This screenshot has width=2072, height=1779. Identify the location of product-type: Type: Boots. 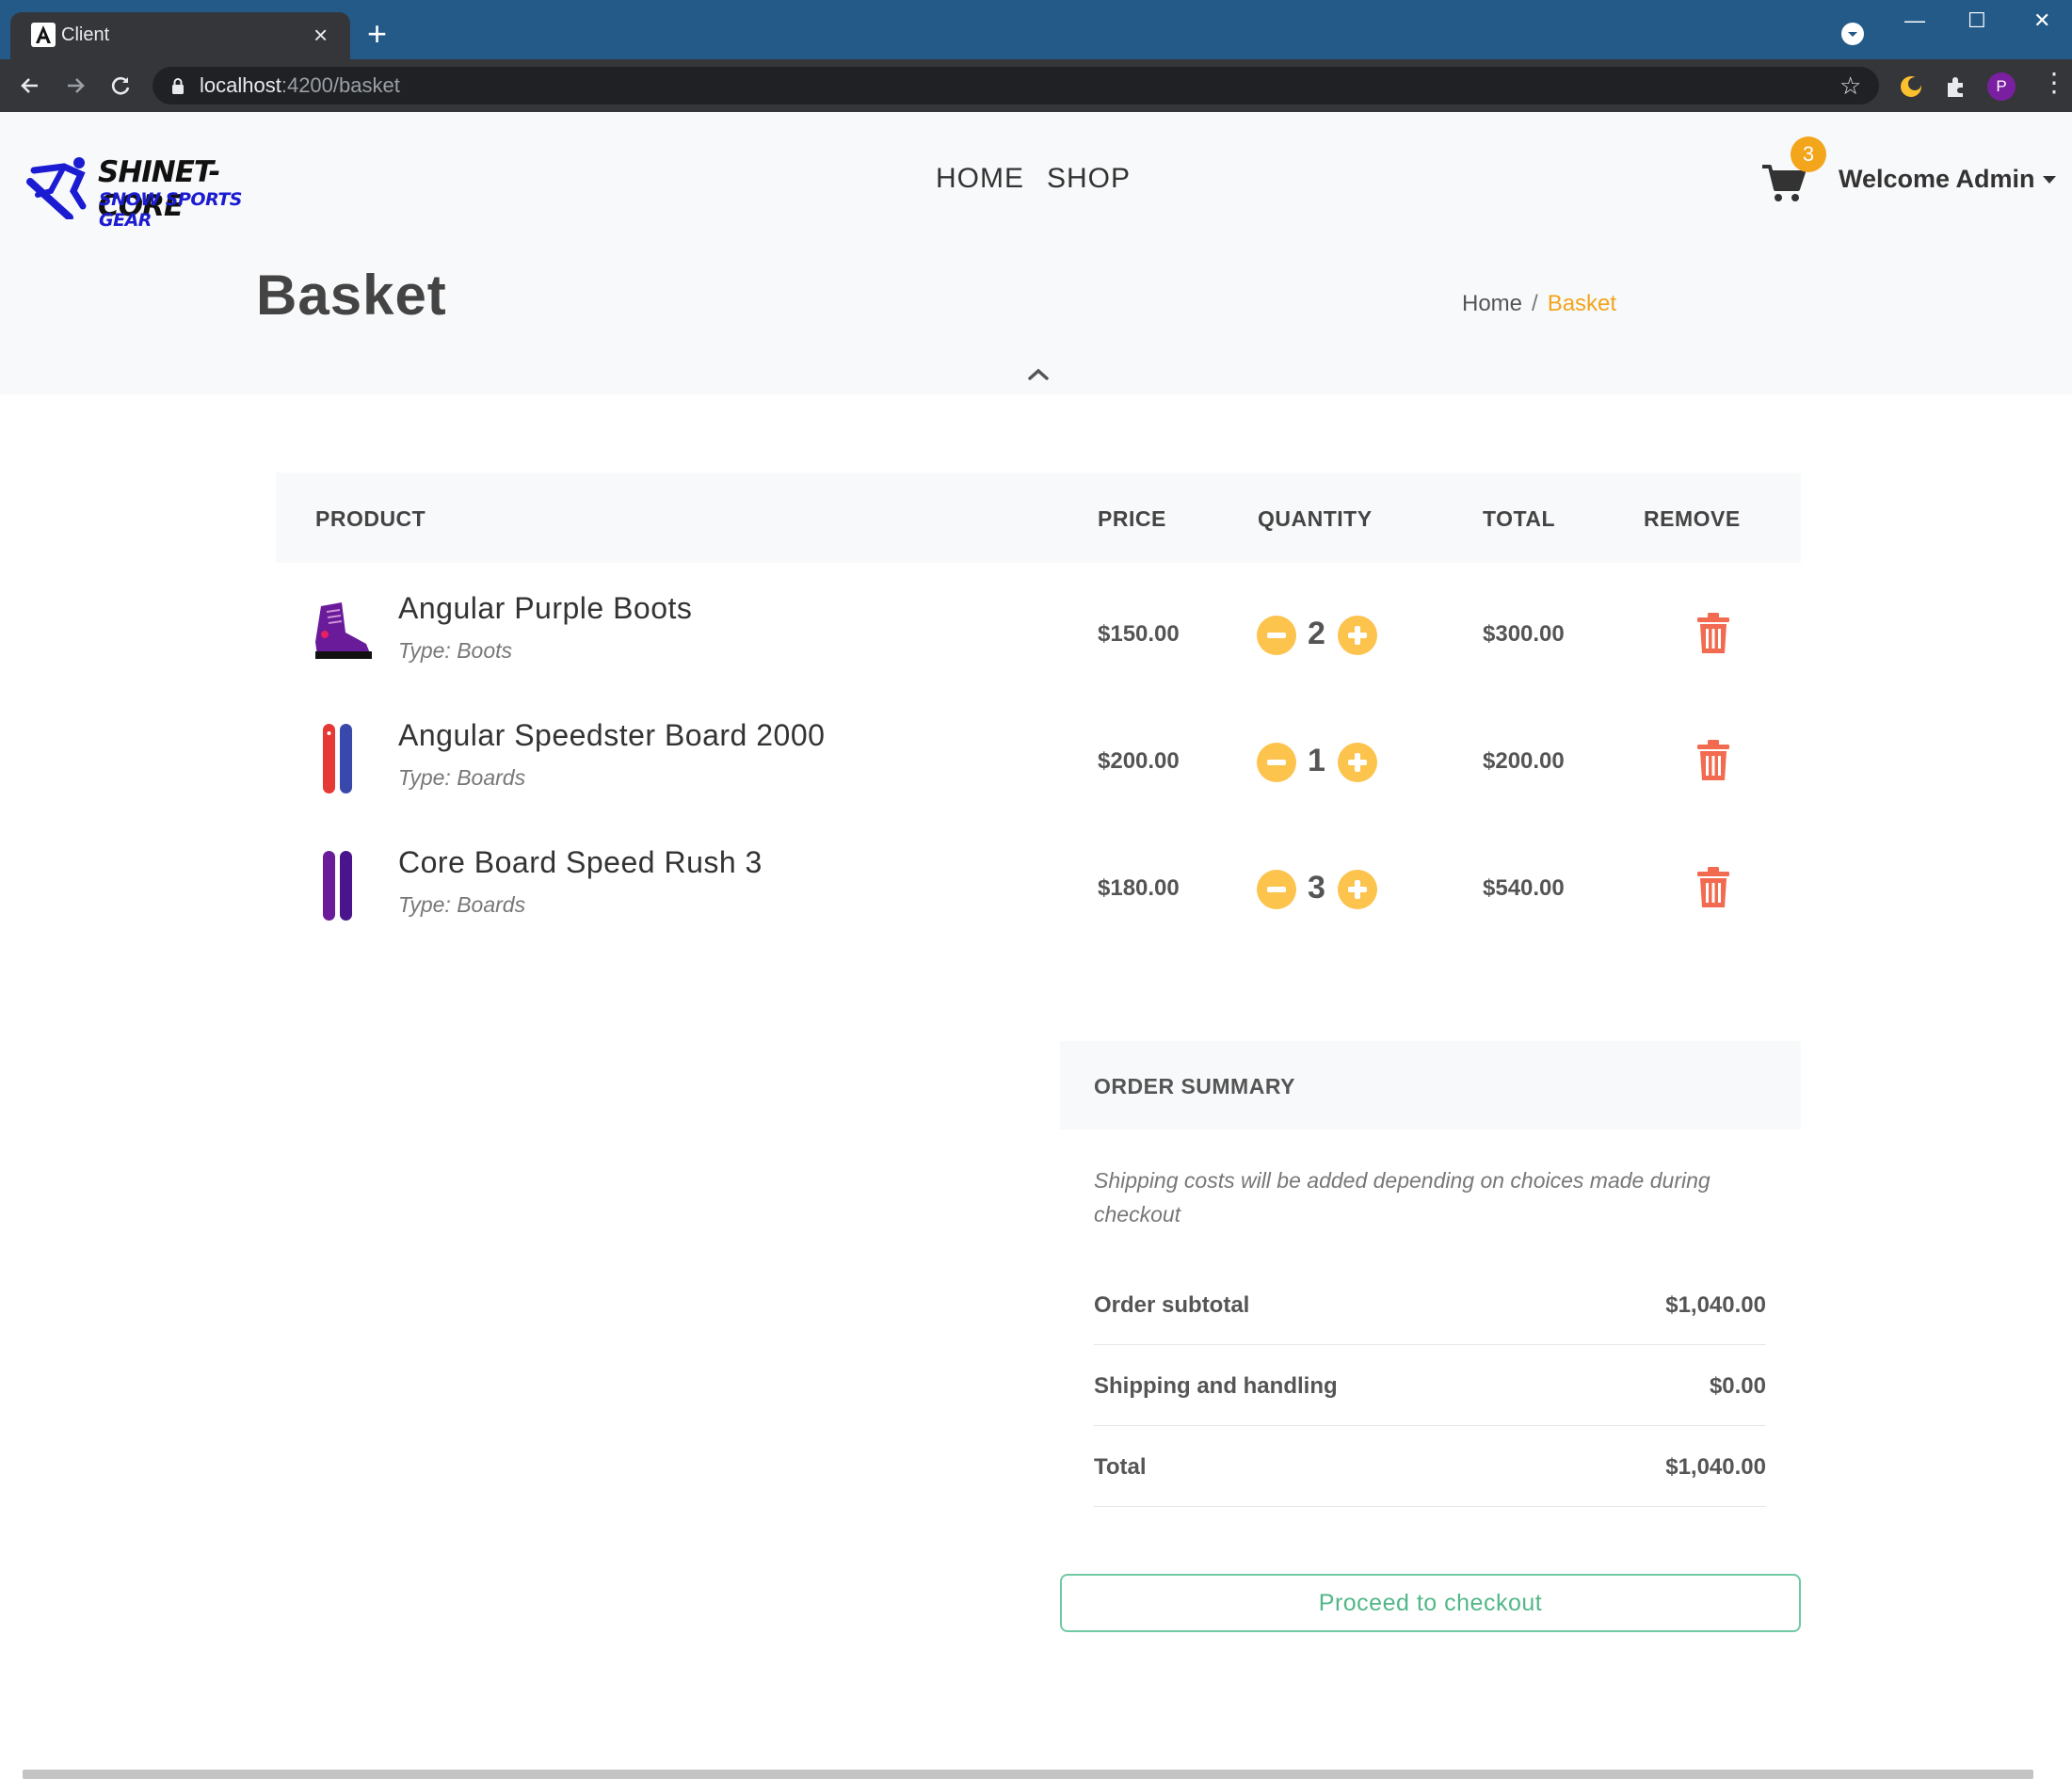
(455, 650).